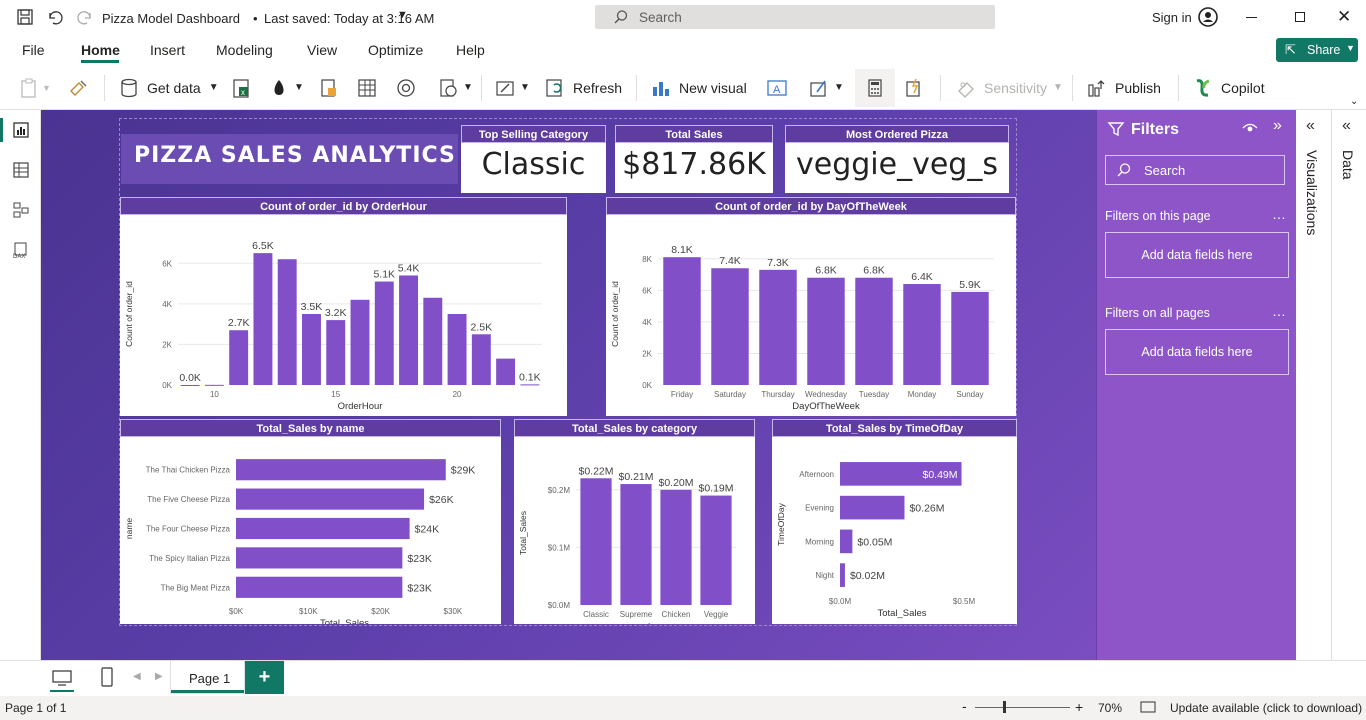  Describe the element at coordinates (897, 134) in the screenshot. I see `kpi-label: Most Ordered Pizza` at that location.